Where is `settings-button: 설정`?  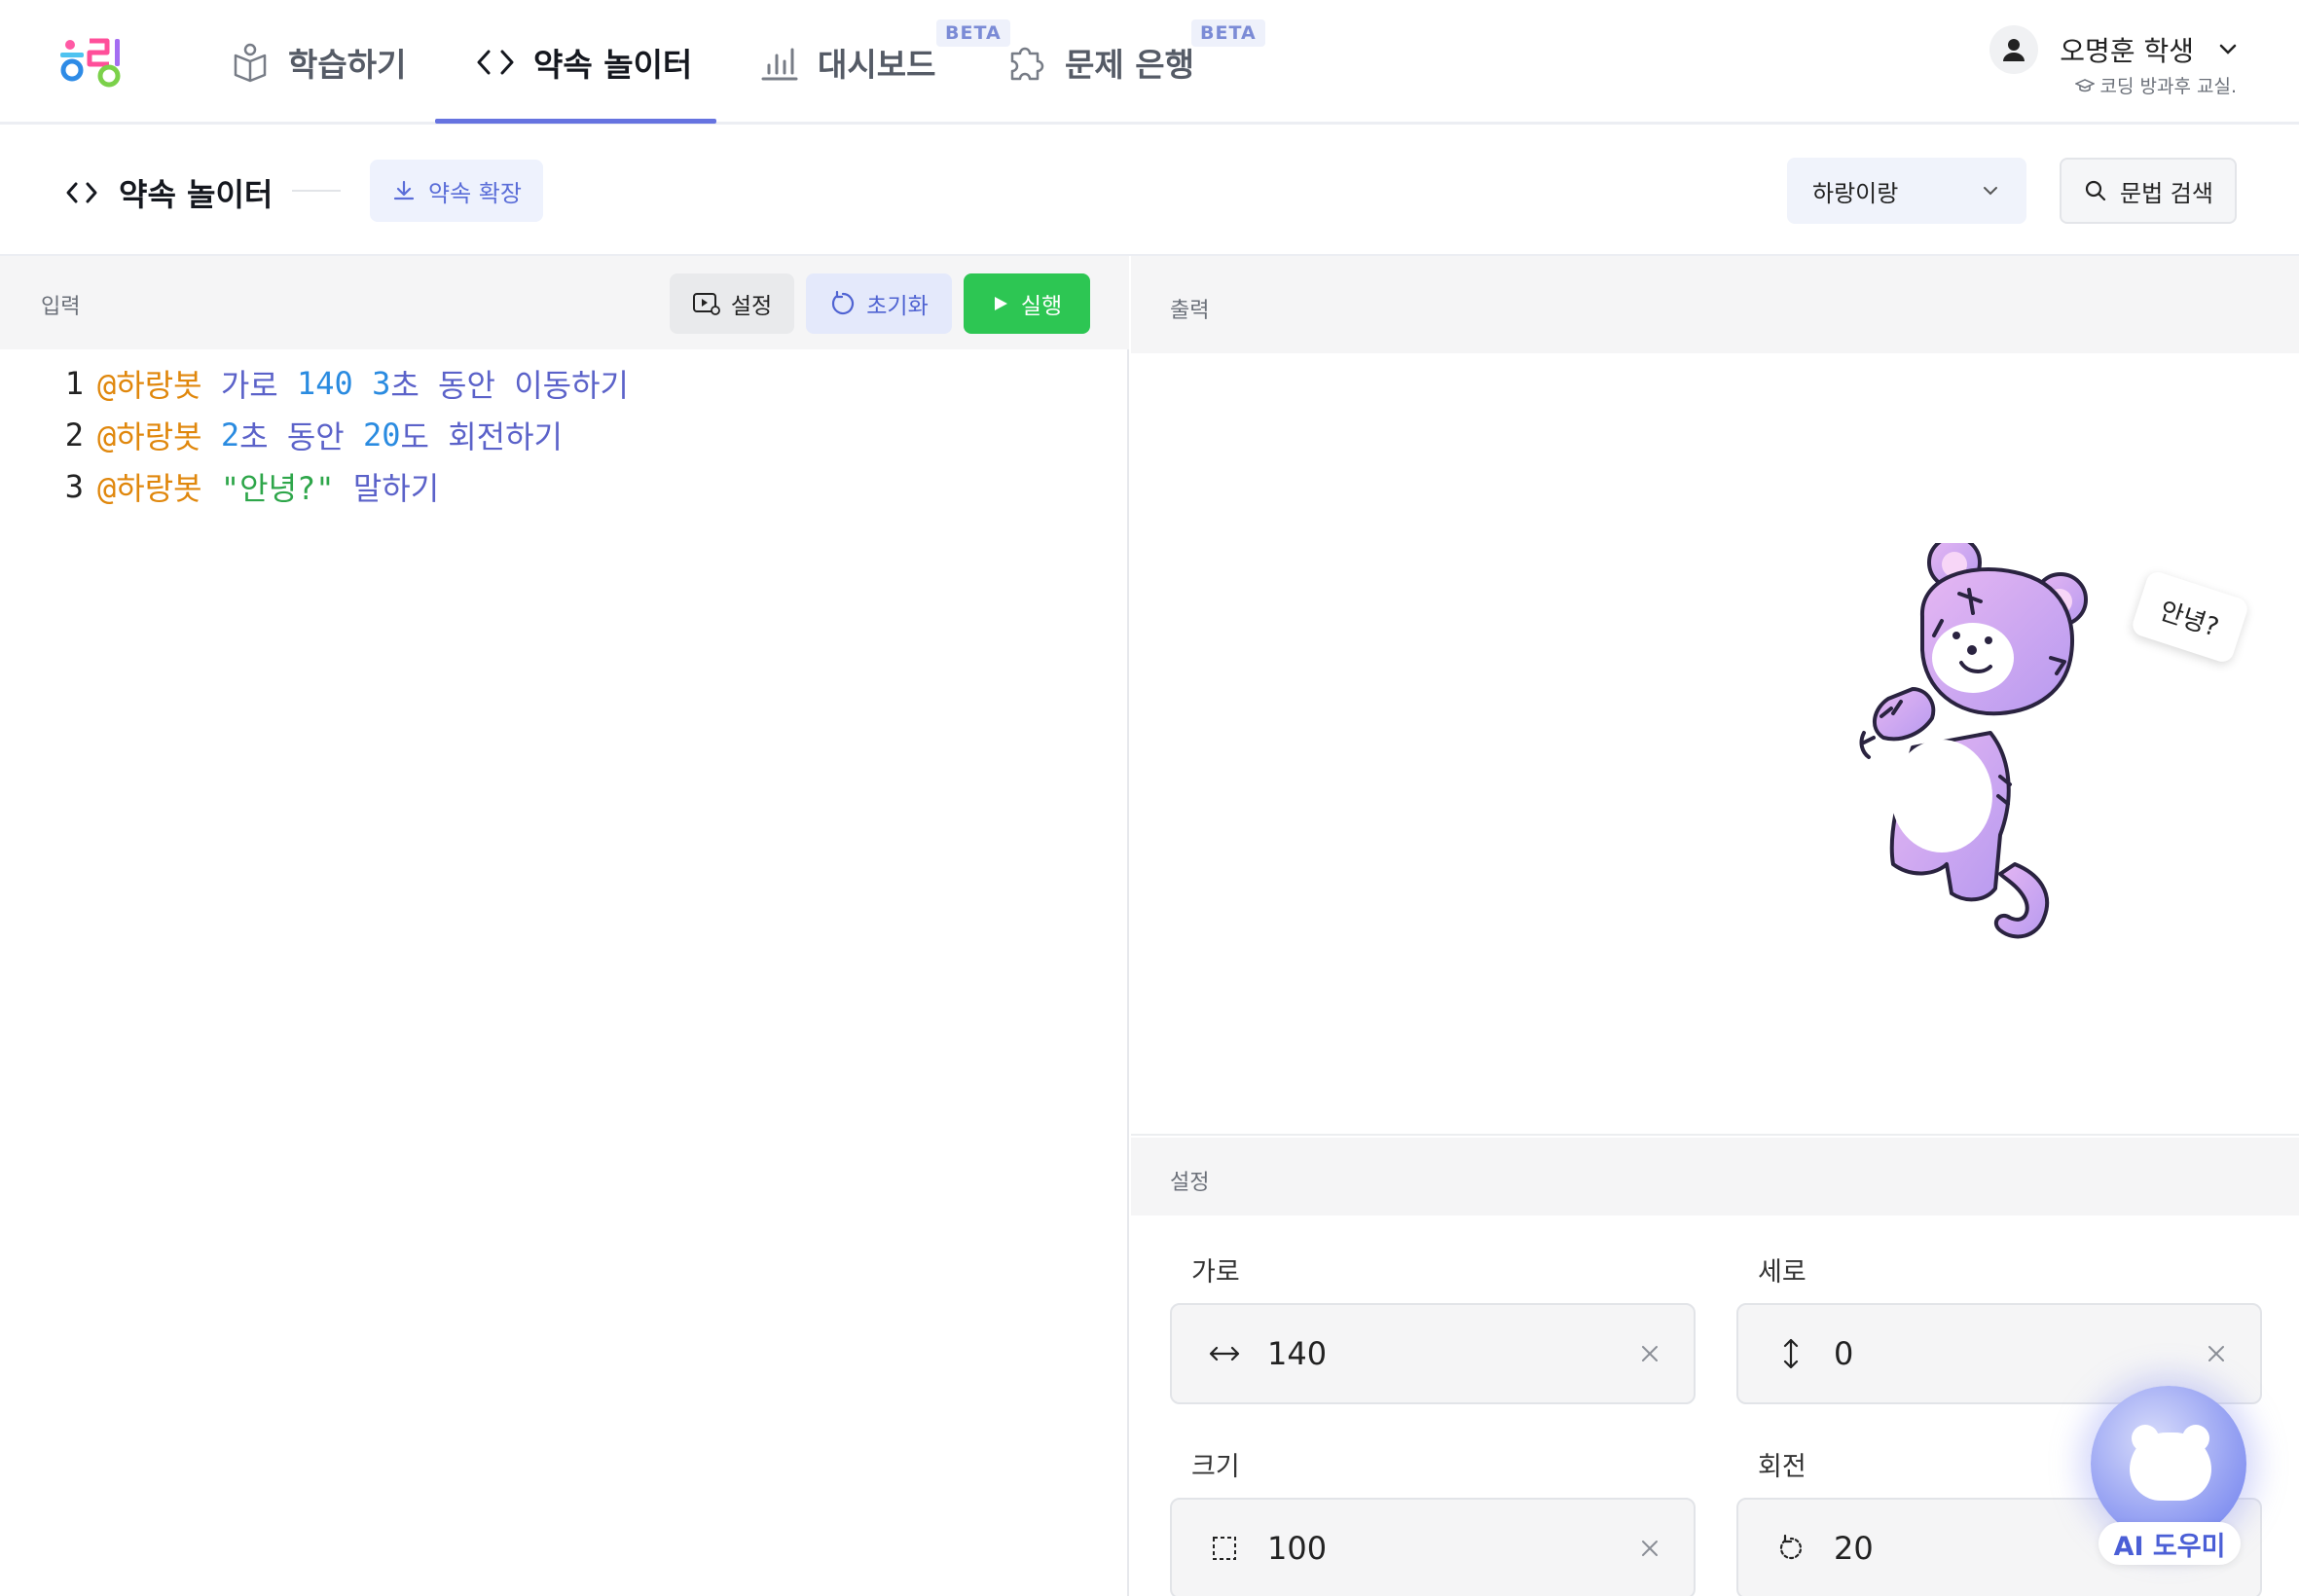 settings-button: 설정 is located at coordinates (732, 303).